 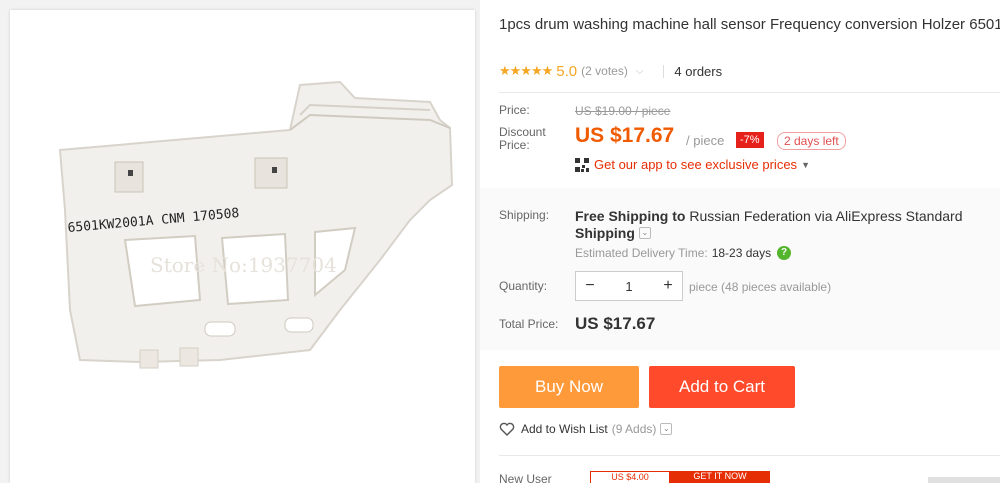 I want to click on discount-badge: -7%, so click(x=750, y=140).